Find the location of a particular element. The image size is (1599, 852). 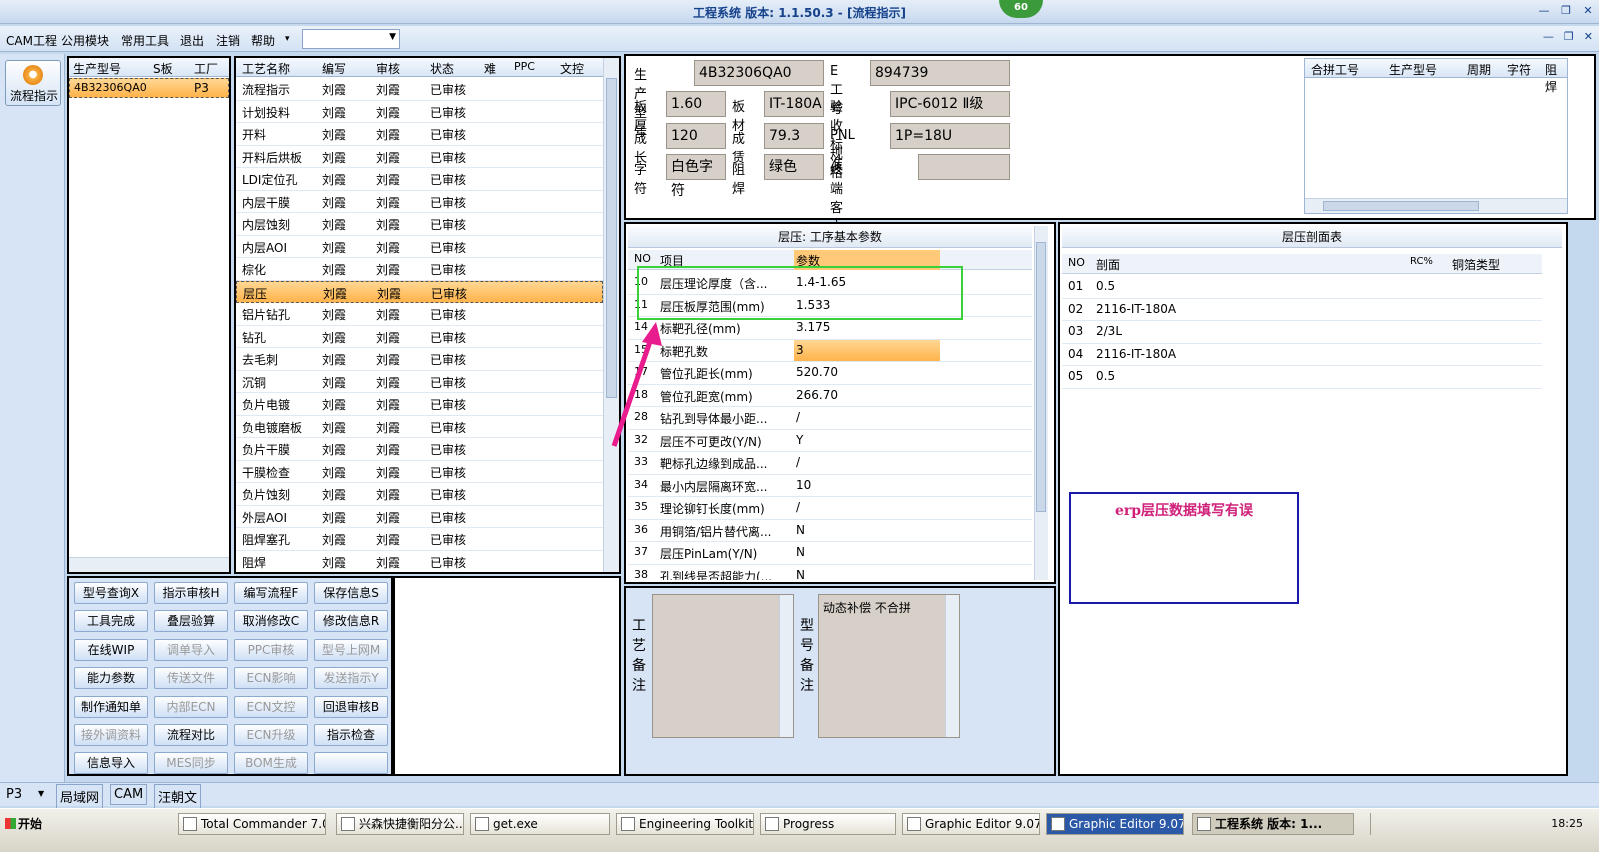

action-button: 型号查询X is located at coordinates (111, 593).